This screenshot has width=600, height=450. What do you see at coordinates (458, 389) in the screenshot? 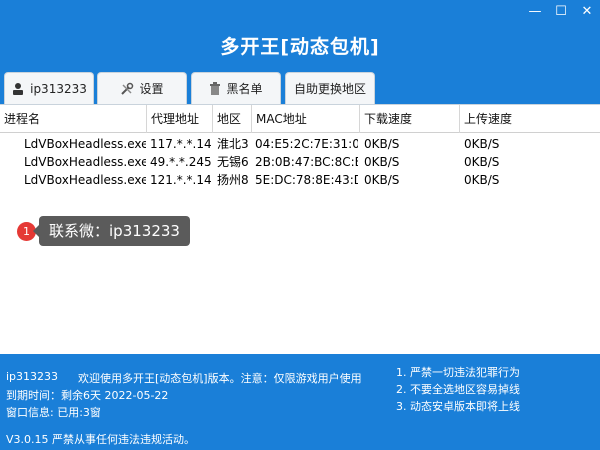
I see `notice-item: 2. 不要全选地区容易掉线` at bounding box center [458, 389].